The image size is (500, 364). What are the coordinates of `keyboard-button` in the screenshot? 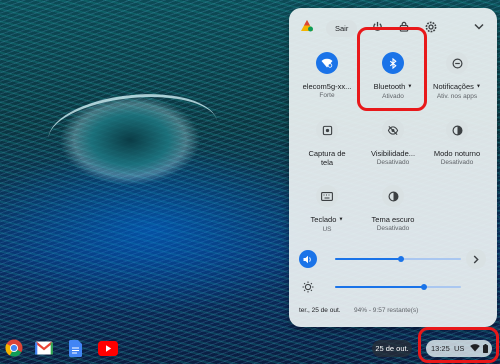 It's located at (327, 196).